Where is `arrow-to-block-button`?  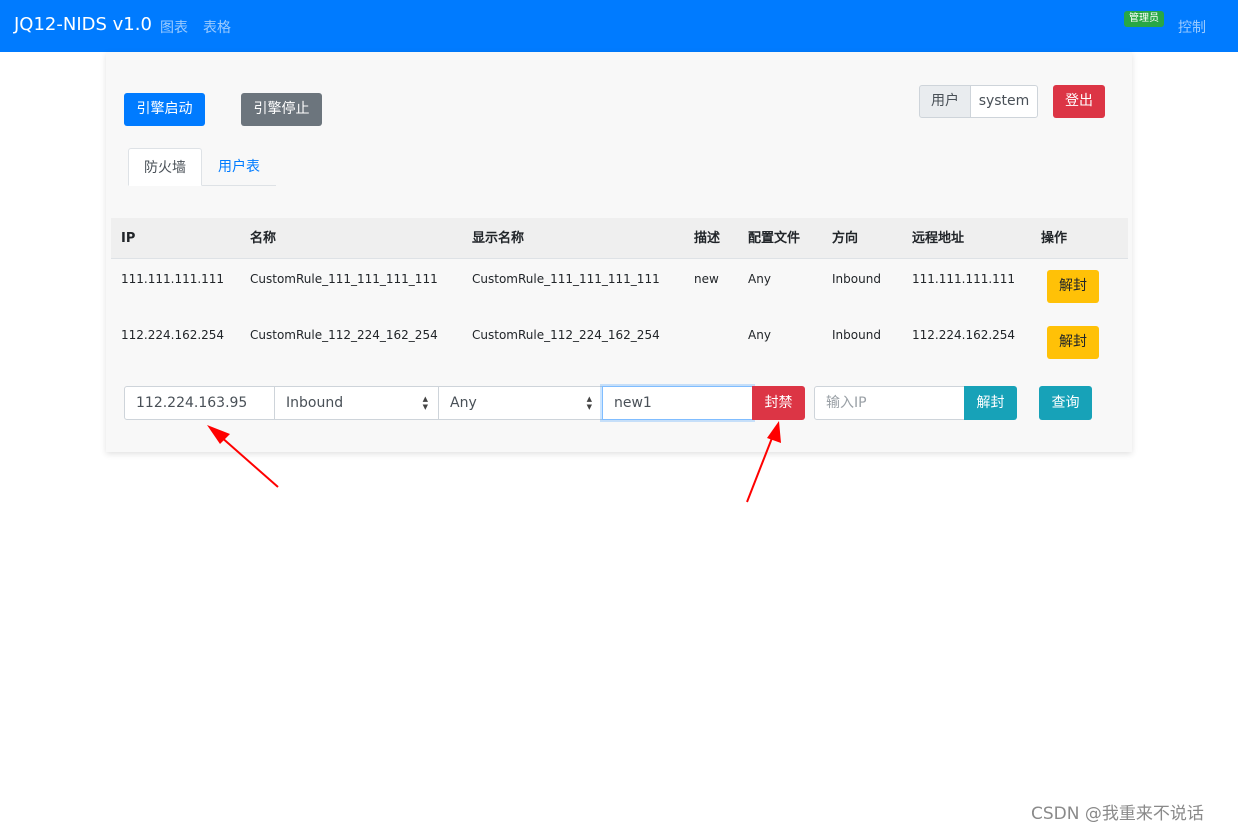 arrow-to-block-button is located at coordinates (763, 462).